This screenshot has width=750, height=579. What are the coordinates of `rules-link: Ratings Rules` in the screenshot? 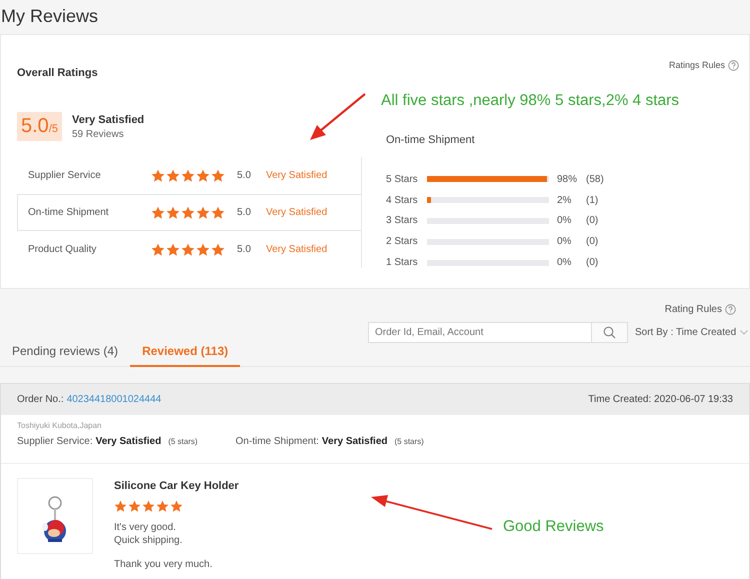 It's located at (696, 65).